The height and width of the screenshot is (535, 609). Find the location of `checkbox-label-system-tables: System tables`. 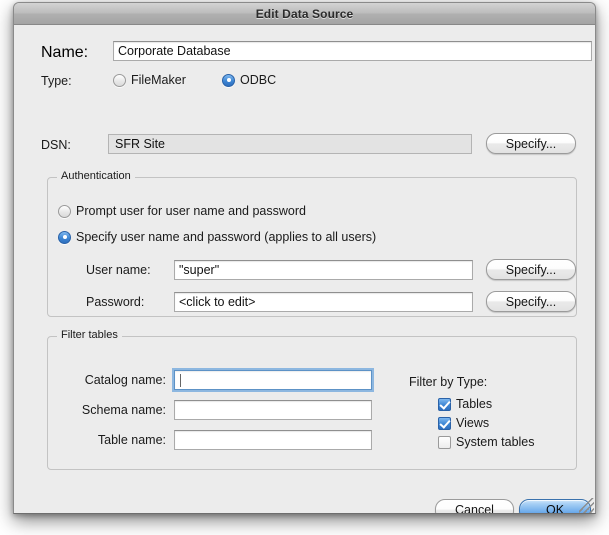

checkbox-label-system-tables: System tables is located at coordinates (495, 442).